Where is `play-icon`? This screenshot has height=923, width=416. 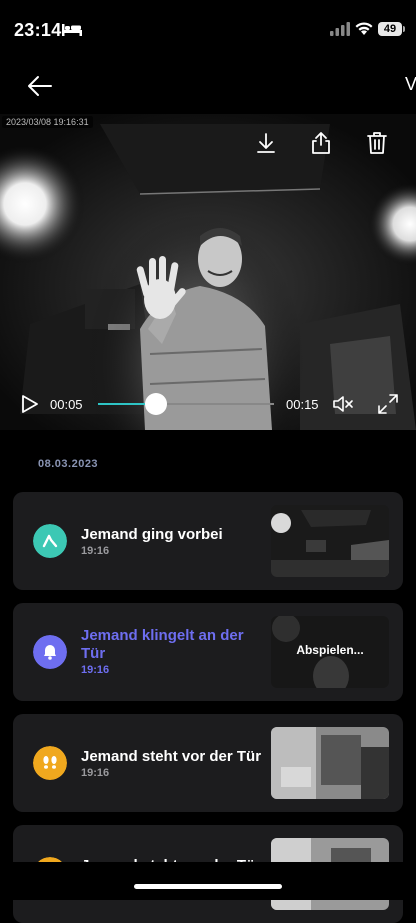
play-icon is located at coordinates (29, 404).